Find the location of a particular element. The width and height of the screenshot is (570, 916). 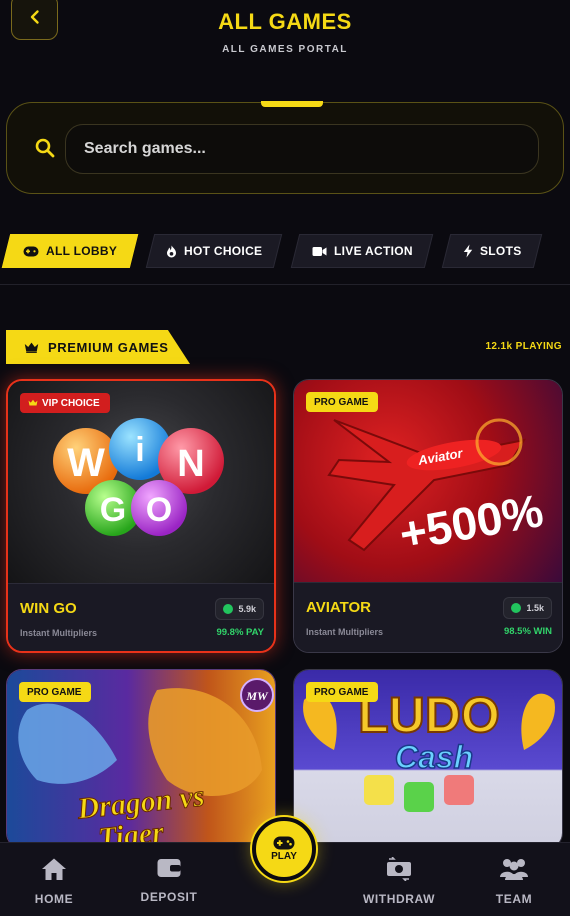

search-input is located at coordinates (302, 149).